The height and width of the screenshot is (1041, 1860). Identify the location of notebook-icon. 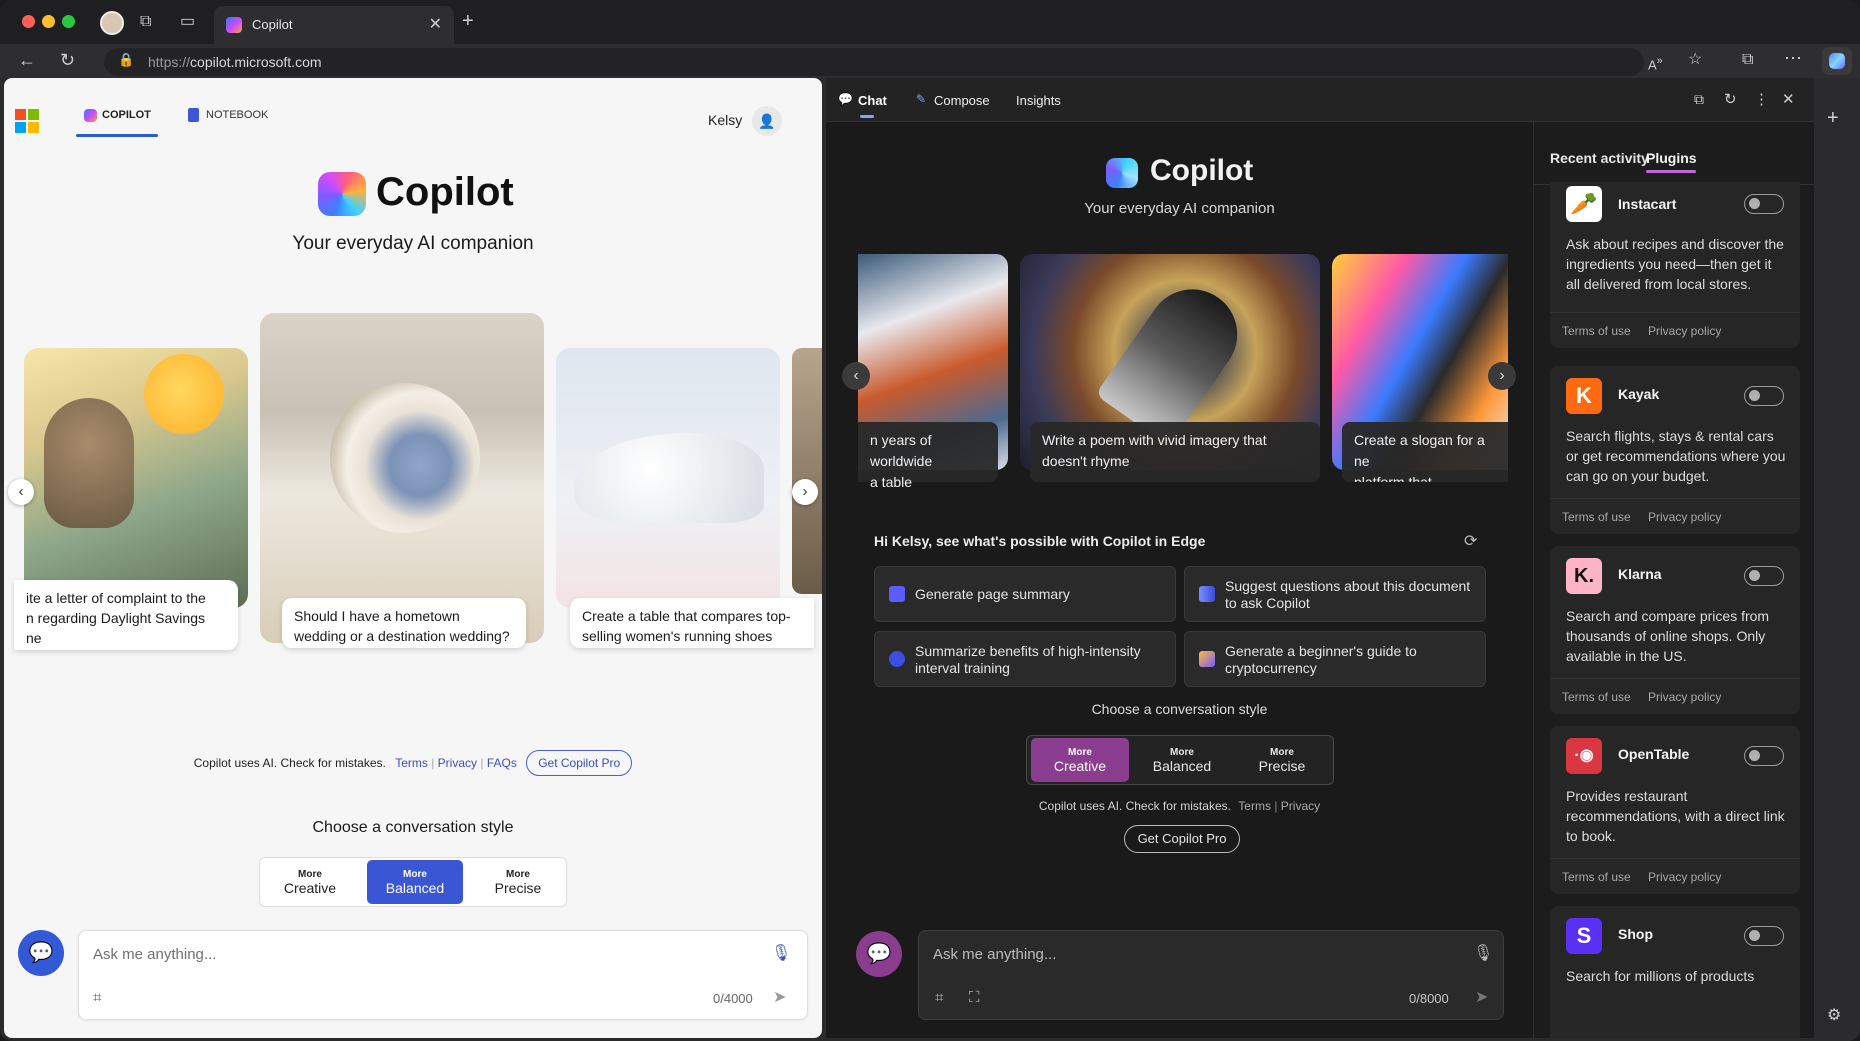
(193, 115).